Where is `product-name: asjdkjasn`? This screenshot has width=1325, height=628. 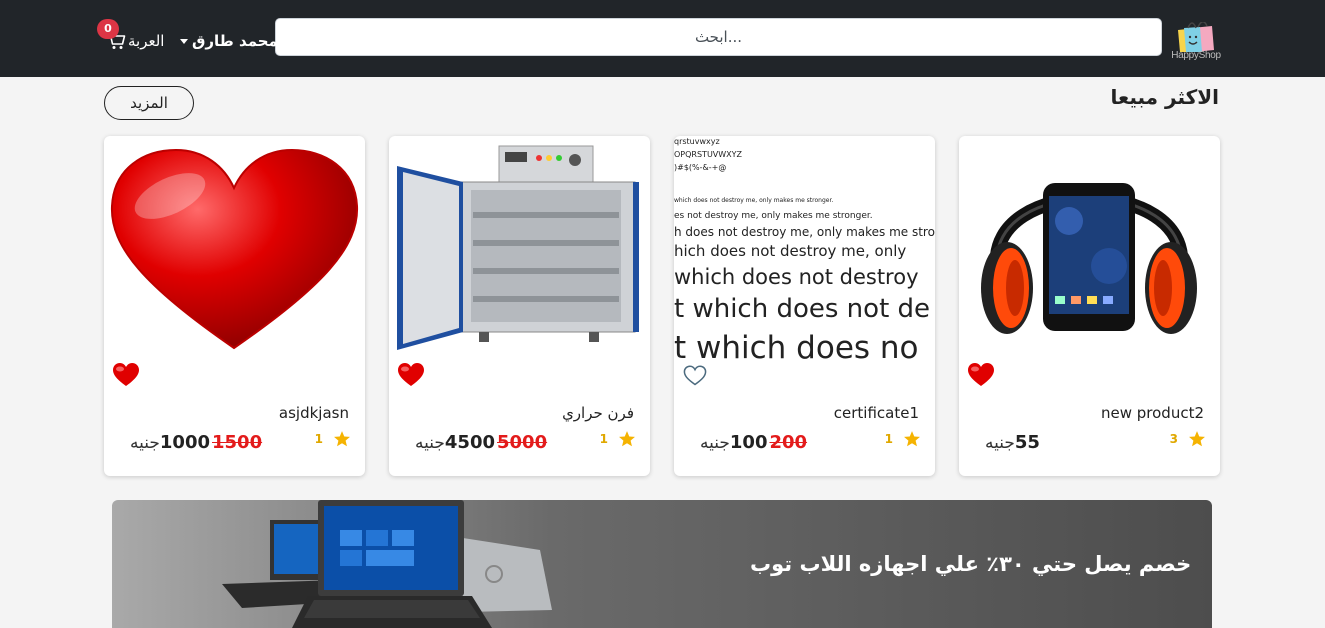 product-name: asjdkjasn is located at coordinates (314, 413).